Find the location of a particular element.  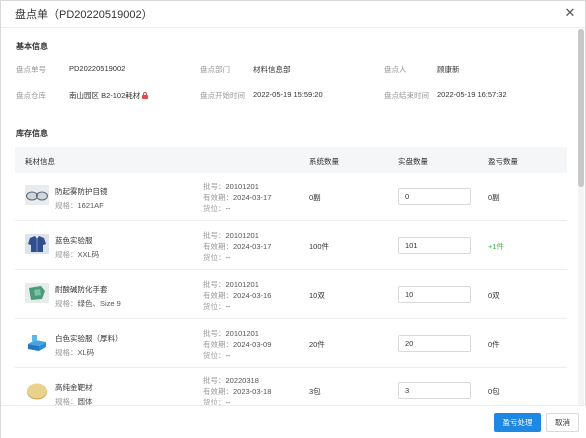

scrollbar-thumb is located at coordinates (581, 108).